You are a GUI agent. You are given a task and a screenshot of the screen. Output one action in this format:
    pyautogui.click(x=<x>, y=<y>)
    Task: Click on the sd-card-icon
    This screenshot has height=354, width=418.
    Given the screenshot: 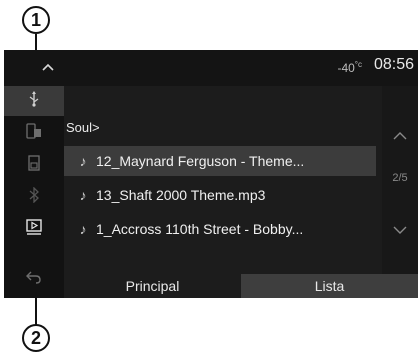 What is the action you would take?
    pyautogui.click(x=34, y=165)
    